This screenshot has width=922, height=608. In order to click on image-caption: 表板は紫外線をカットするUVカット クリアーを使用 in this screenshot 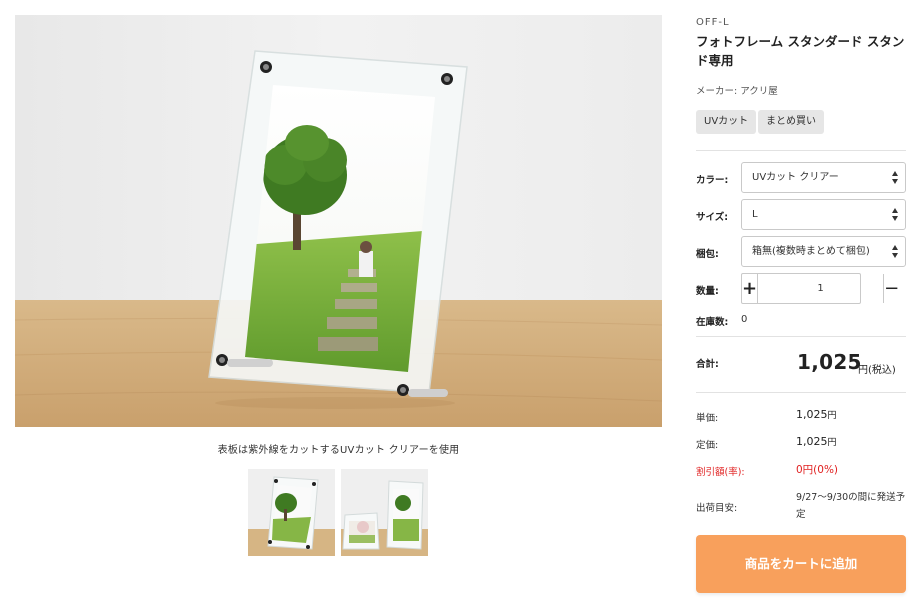, I will do `click(338, 450)`.